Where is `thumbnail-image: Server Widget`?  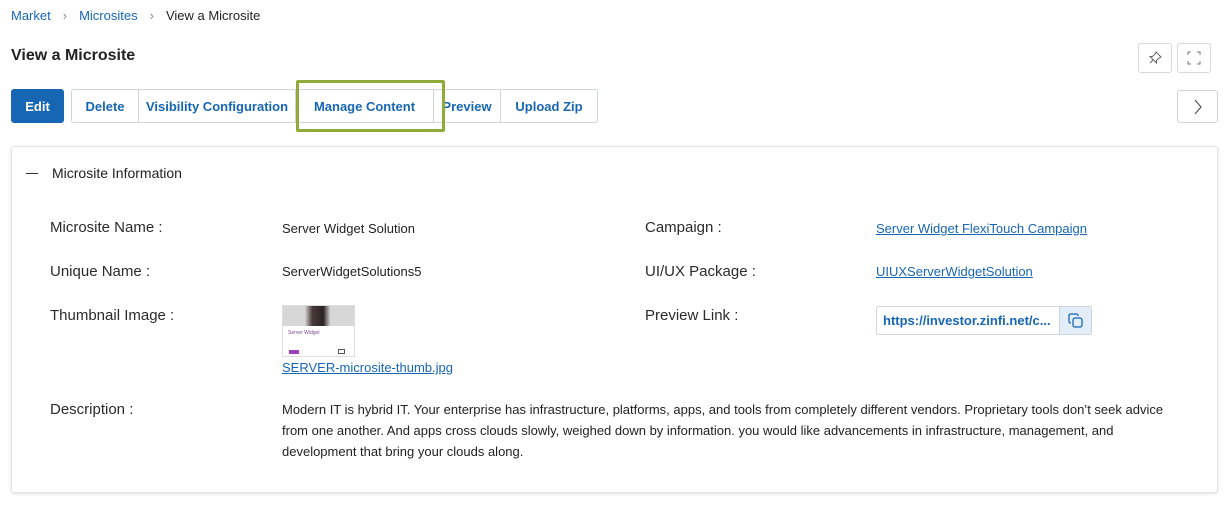
thumbnail-image: Server Widget is located at coordinates (318, 331).